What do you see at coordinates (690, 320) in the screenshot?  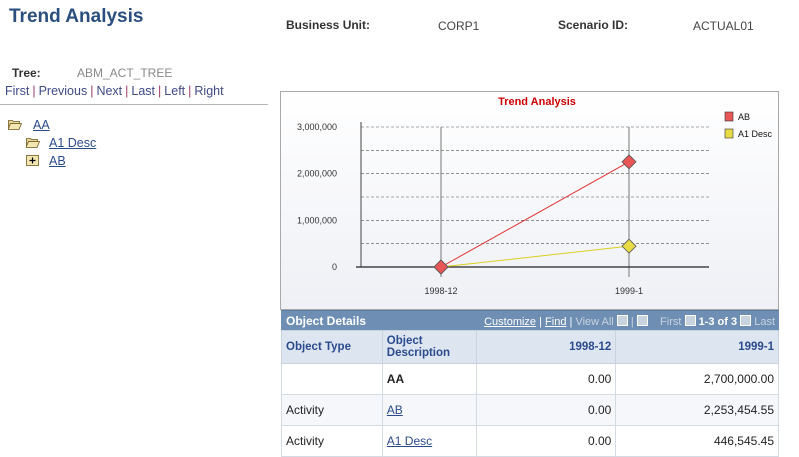 I see `previous-arrow-icon` at bounding box center [690, 320].